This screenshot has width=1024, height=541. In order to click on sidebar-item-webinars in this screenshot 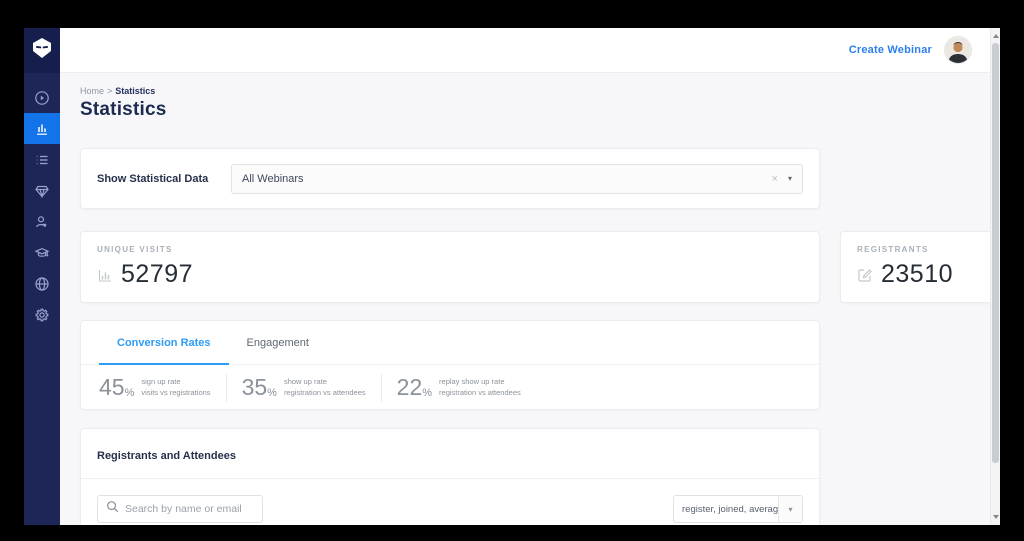, I will do `click(42, 97)`.